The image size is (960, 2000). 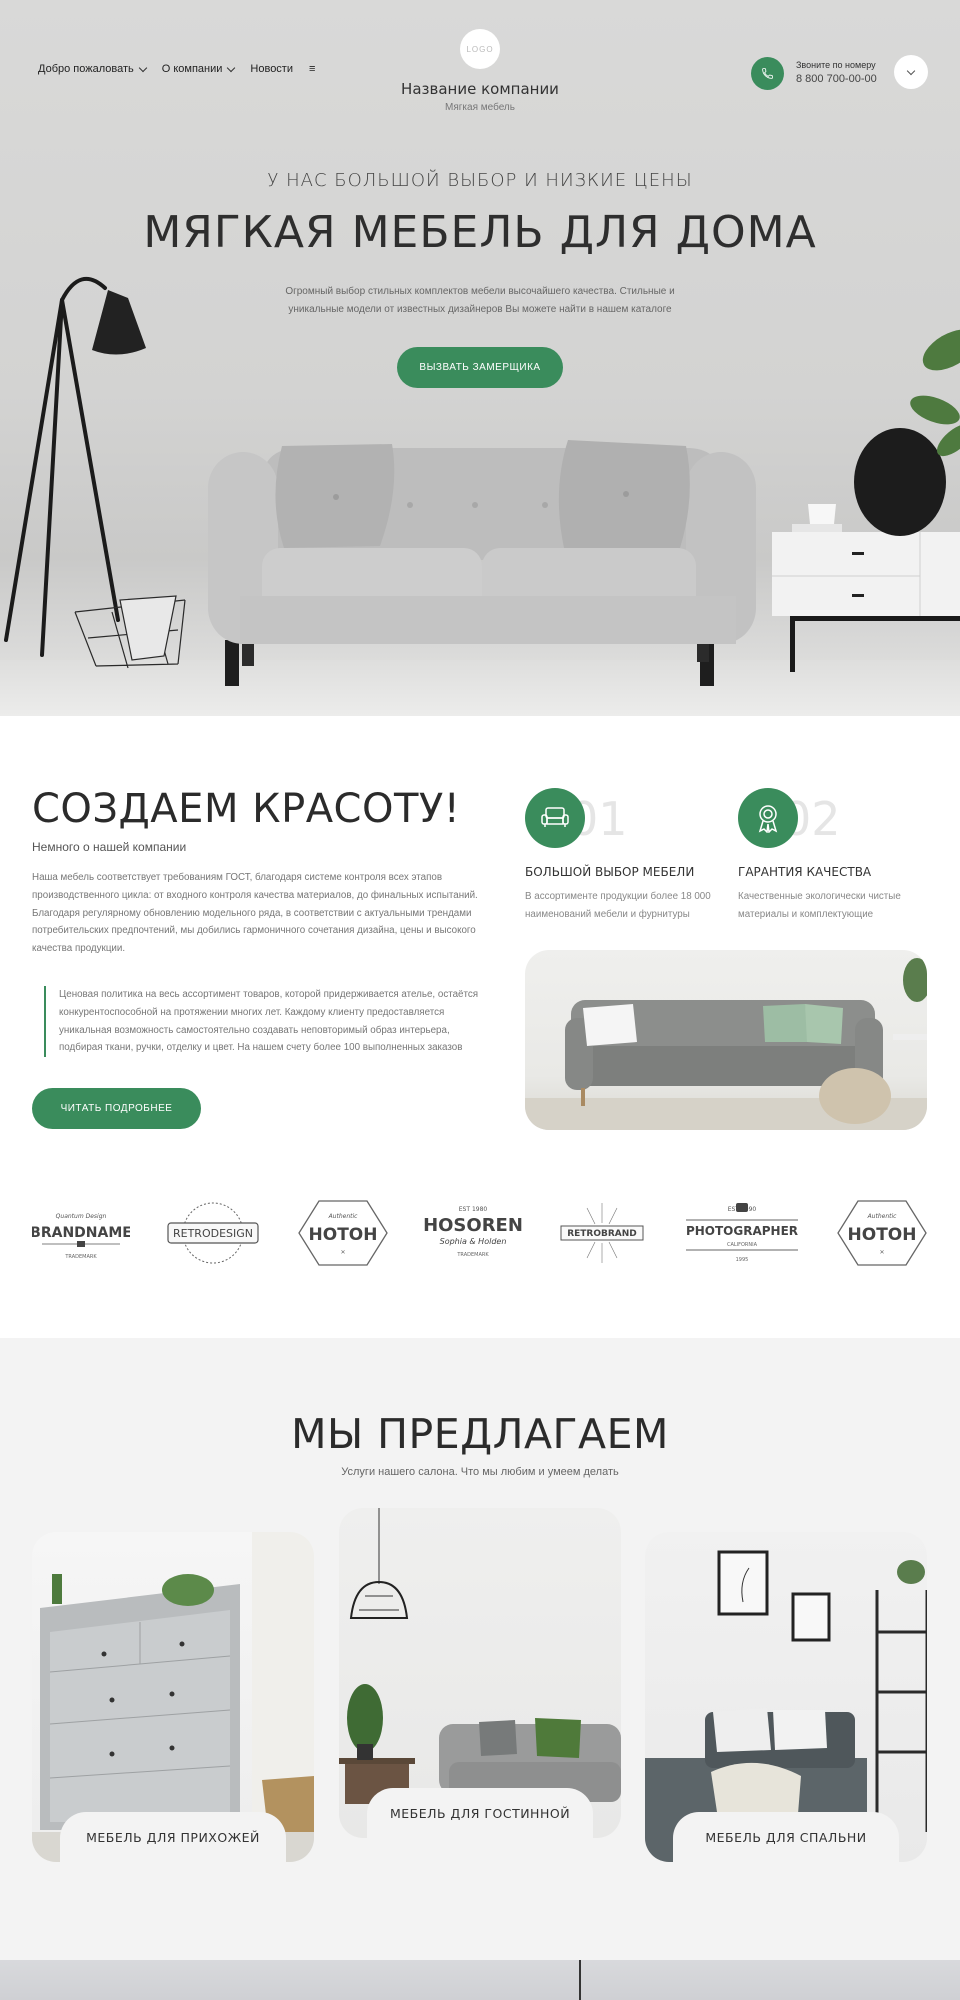 I want to click on menu-icon: ≡, so click(x=312, y=69).